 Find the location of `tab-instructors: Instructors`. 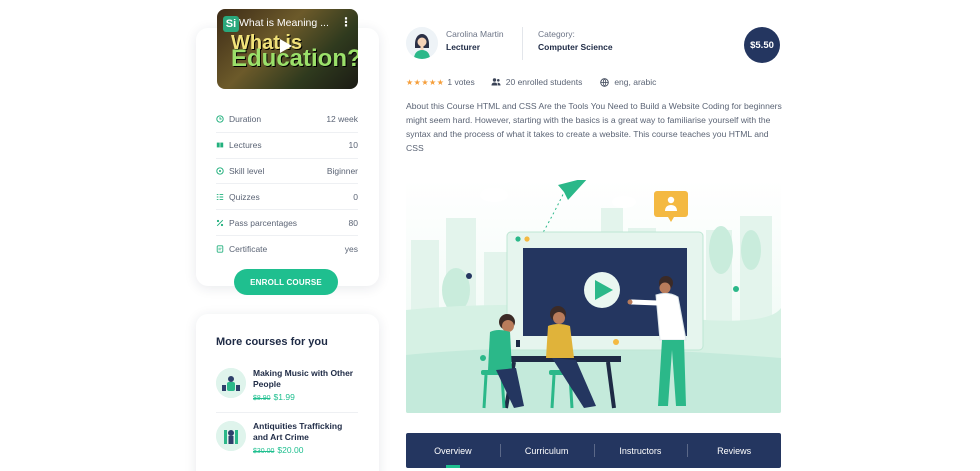

tab-instructors: Instructors is located at coordinates (640, 450).